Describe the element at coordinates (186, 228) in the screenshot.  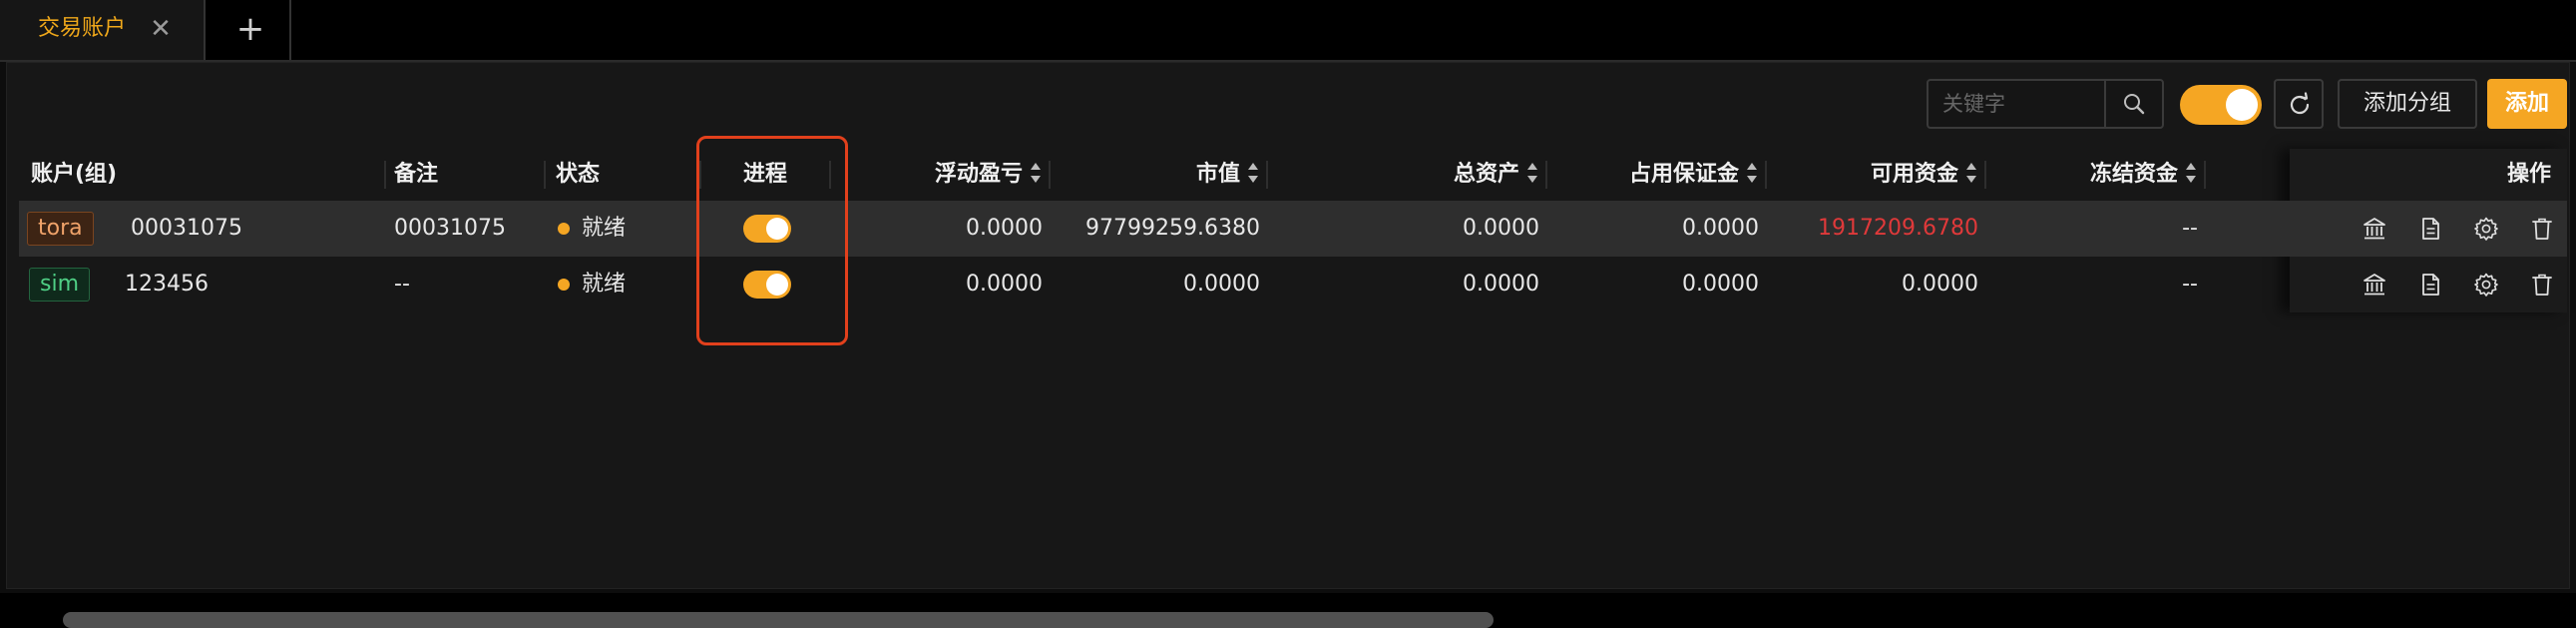
I see `account-id: 00031075` at that location.